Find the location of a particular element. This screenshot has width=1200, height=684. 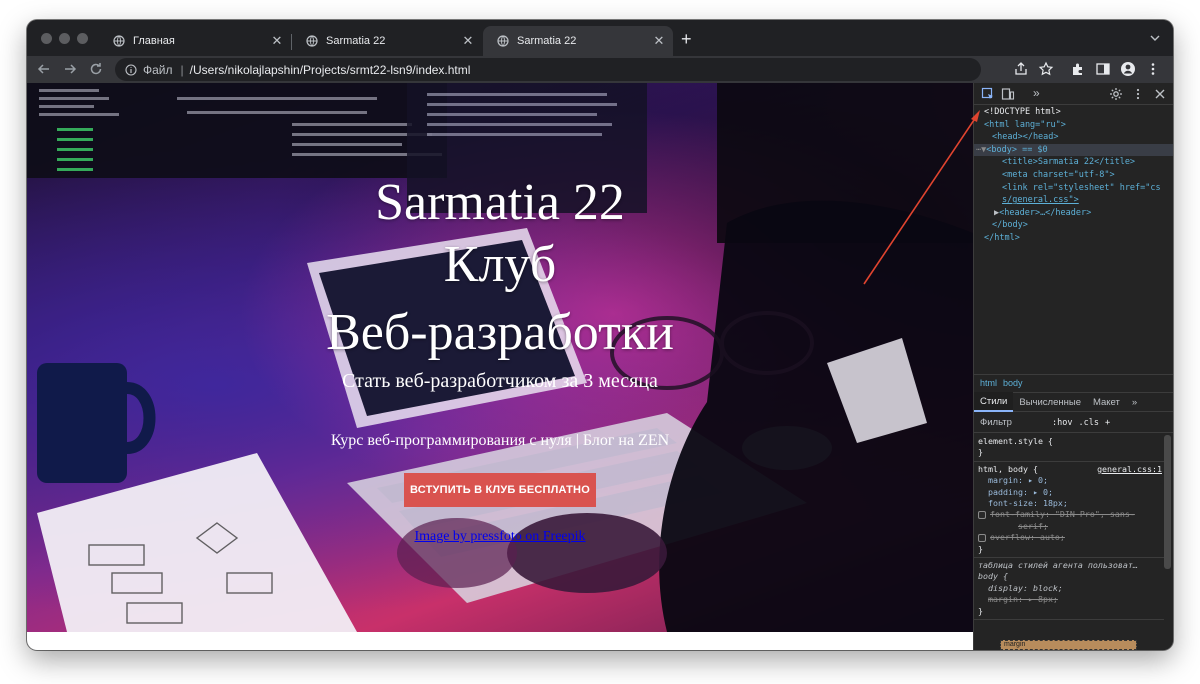

style-property-disabled: serif; is located at coordinates (1033, 525).